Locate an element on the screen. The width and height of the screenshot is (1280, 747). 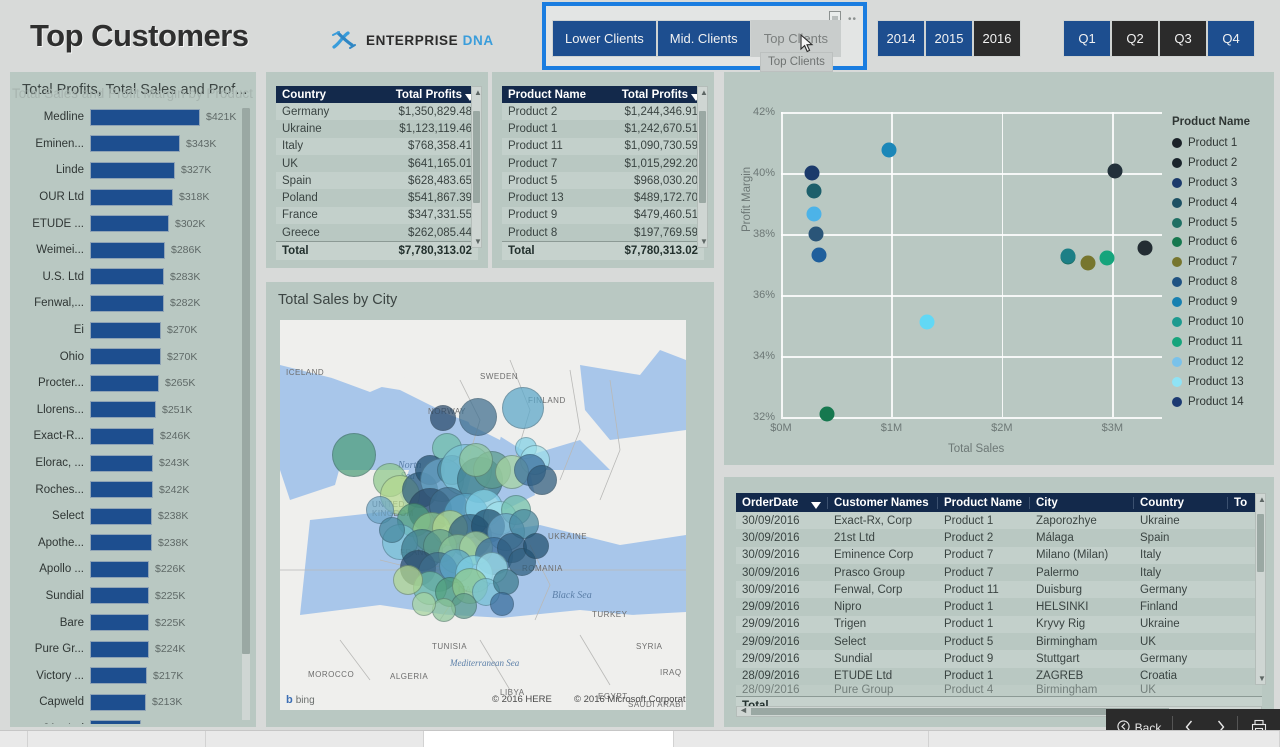
legend-item: Product 14 is located at coordinates (1222, 402).